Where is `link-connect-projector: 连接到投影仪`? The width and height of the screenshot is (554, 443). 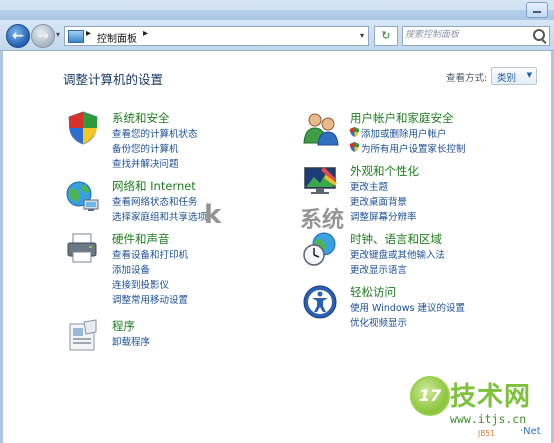
link-connect-projector: 连接到投影仪 is located at coordinates (140, 284).